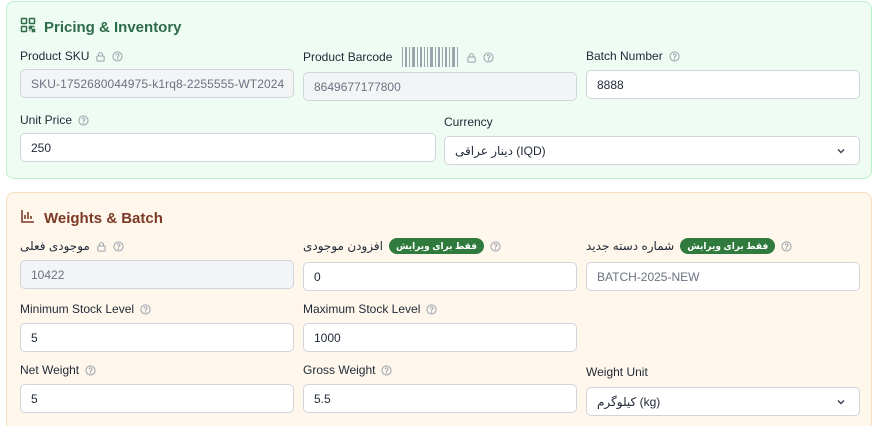  What do you see at coordinates (157, 83) in the screenshot?
I see `product-sku-input: SKU-1752680044975-k1rq8-2255555-WT2024` at bounding box center [157, 83].